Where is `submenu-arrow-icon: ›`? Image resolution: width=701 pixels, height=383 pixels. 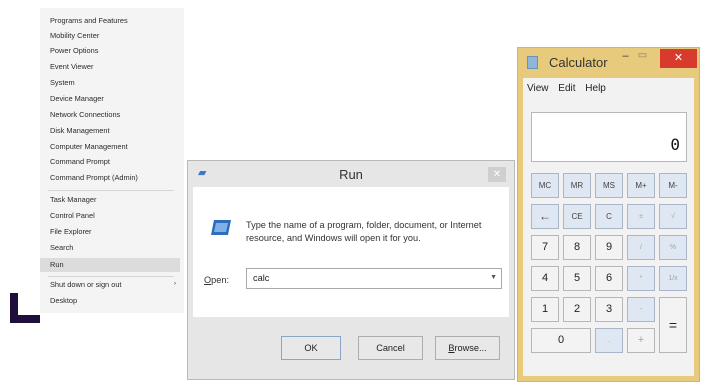 submenu-arrow-icon: › is located at coordinates (175, 284).